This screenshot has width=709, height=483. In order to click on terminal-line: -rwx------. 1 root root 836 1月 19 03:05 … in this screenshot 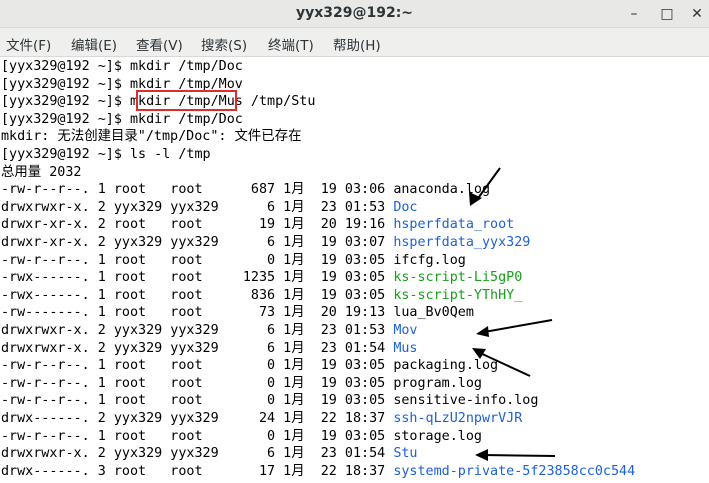, I will do `click(262, 295)`.